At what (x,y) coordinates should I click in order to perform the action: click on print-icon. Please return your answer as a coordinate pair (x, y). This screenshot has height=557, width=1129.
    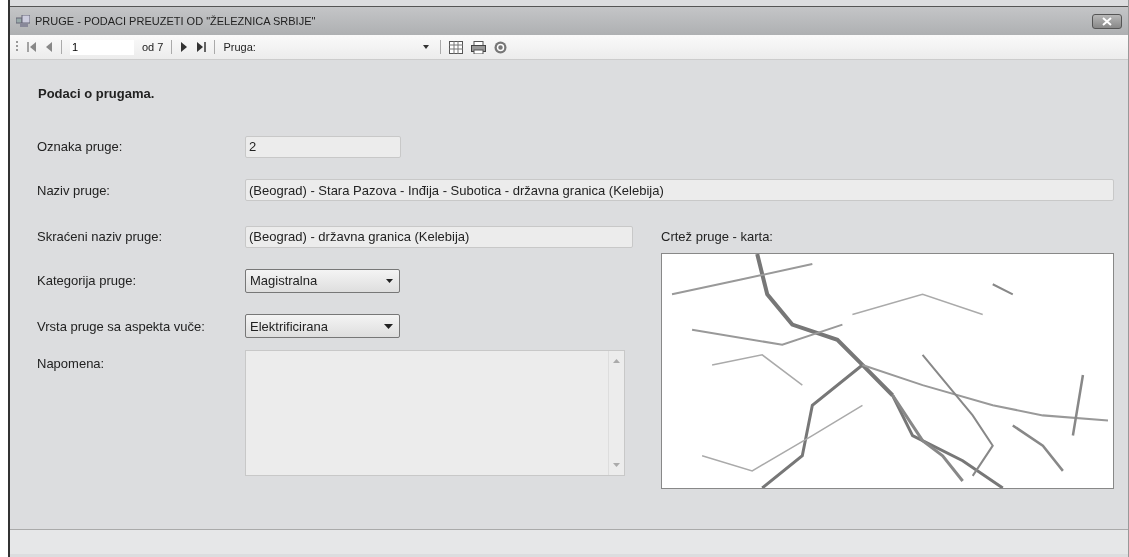
    Looking at the image, I should click on (478, 47).